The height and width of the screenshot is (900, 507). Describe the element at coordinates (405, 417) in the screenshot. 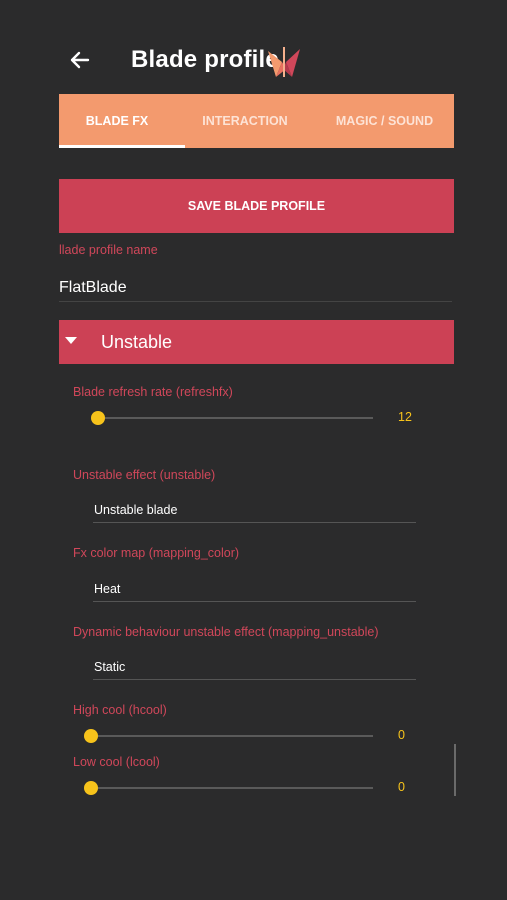

I see `refresh-rate-value: 12` at that location.